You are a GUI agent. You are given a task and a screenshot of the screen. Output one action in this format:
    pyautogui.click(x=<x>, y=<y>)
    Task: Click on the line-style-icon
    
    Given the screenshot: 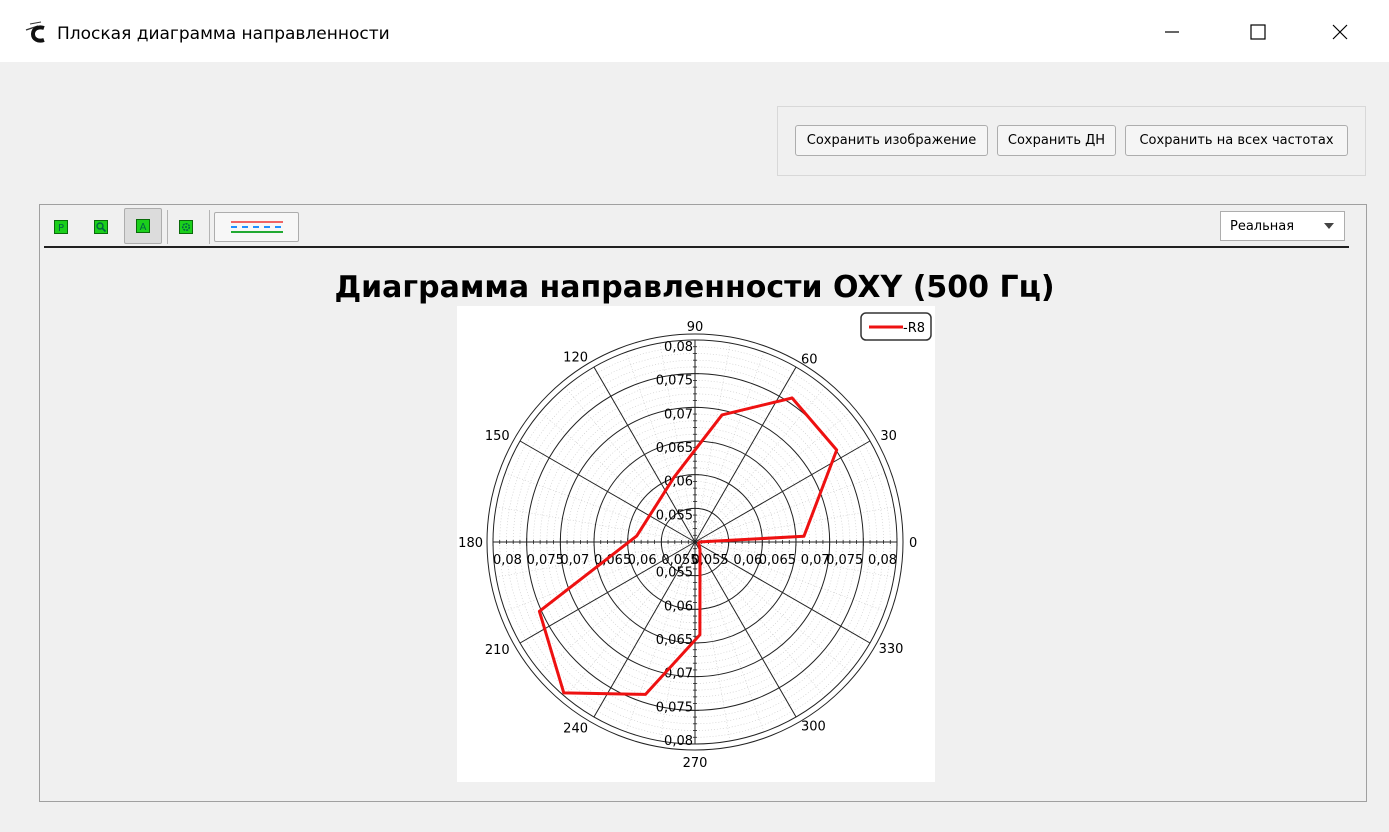 What is the action you would take?
    pyautogui.click(x=256, y=227)
    